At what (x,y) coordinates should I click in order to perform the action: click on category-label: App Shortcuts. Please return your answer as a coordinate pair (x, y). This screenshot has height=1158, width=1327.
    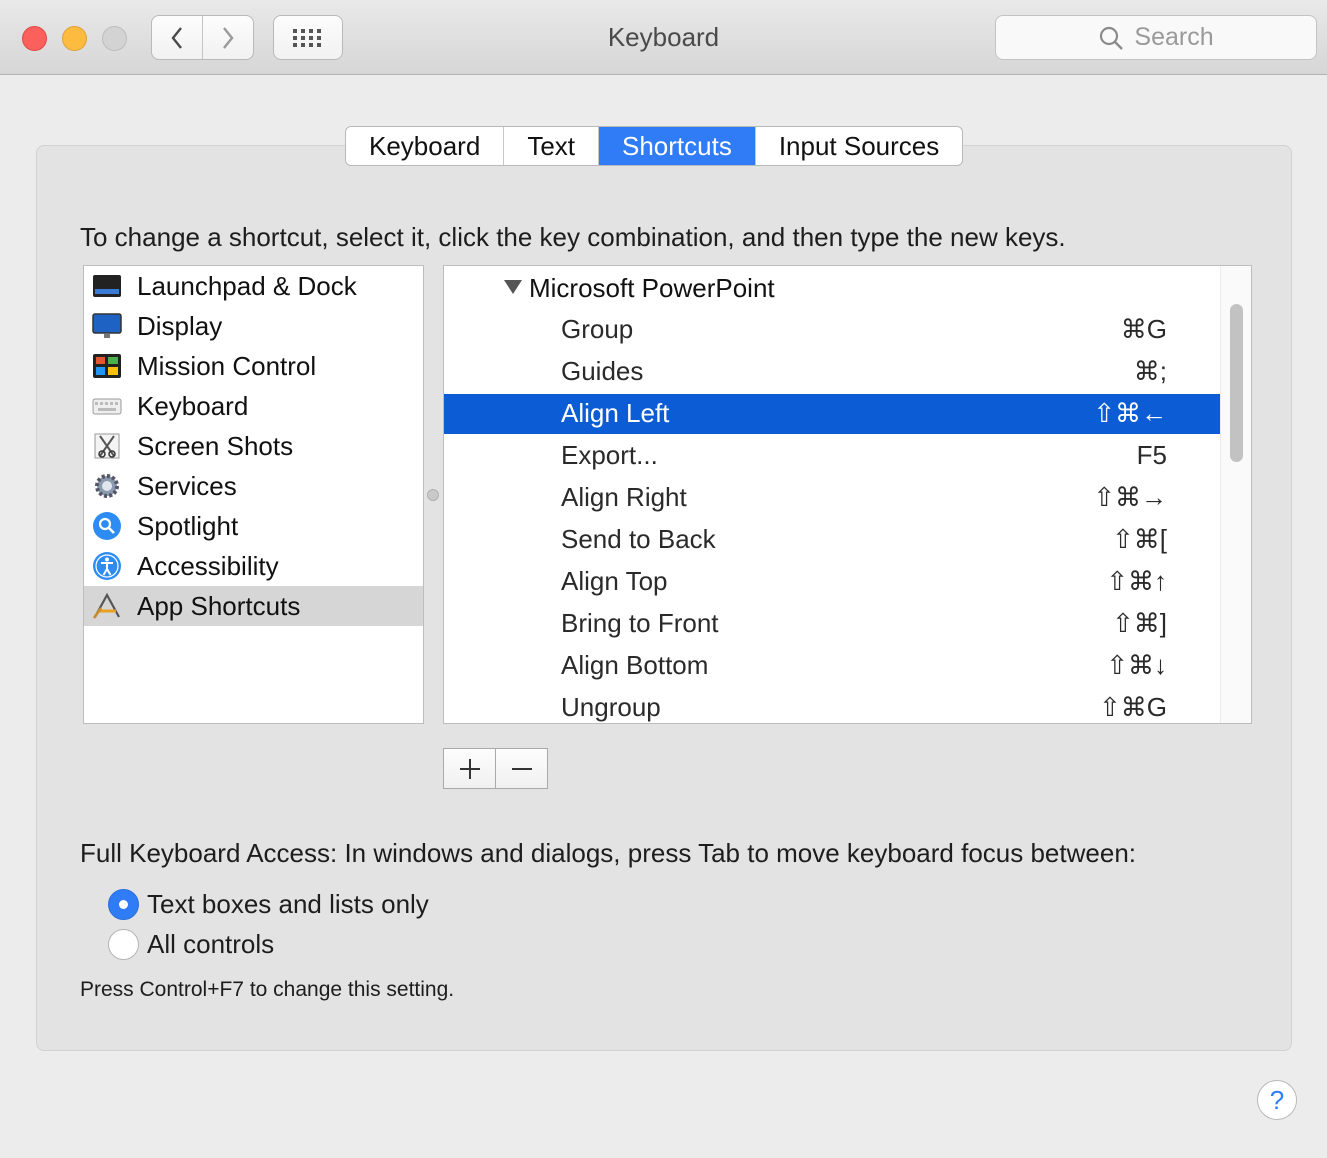
    Looking at the image, I should click on (219, 606).